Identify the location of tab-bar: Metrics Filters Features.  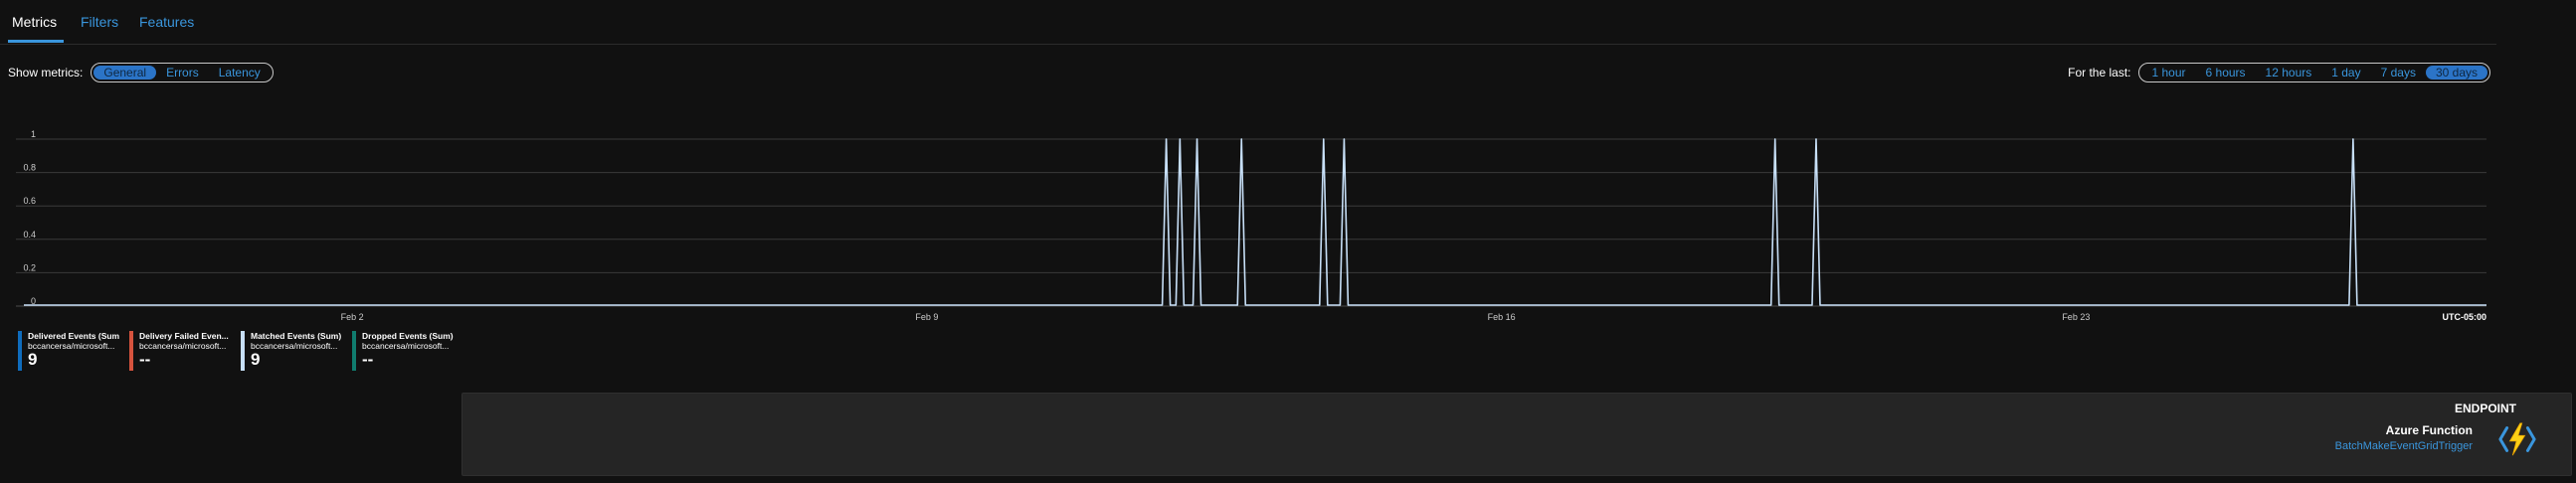
(1248, 22).